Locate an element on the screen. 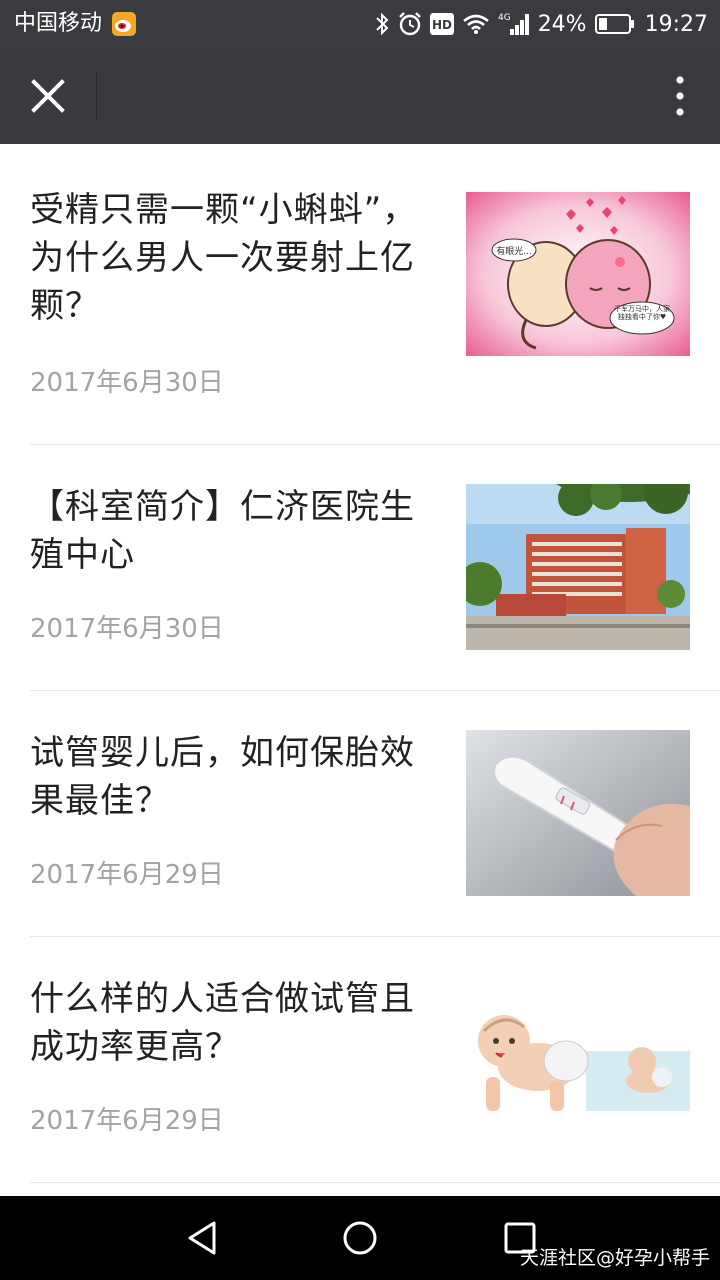  more-vertical-icon is located at coordinates (680, 96).